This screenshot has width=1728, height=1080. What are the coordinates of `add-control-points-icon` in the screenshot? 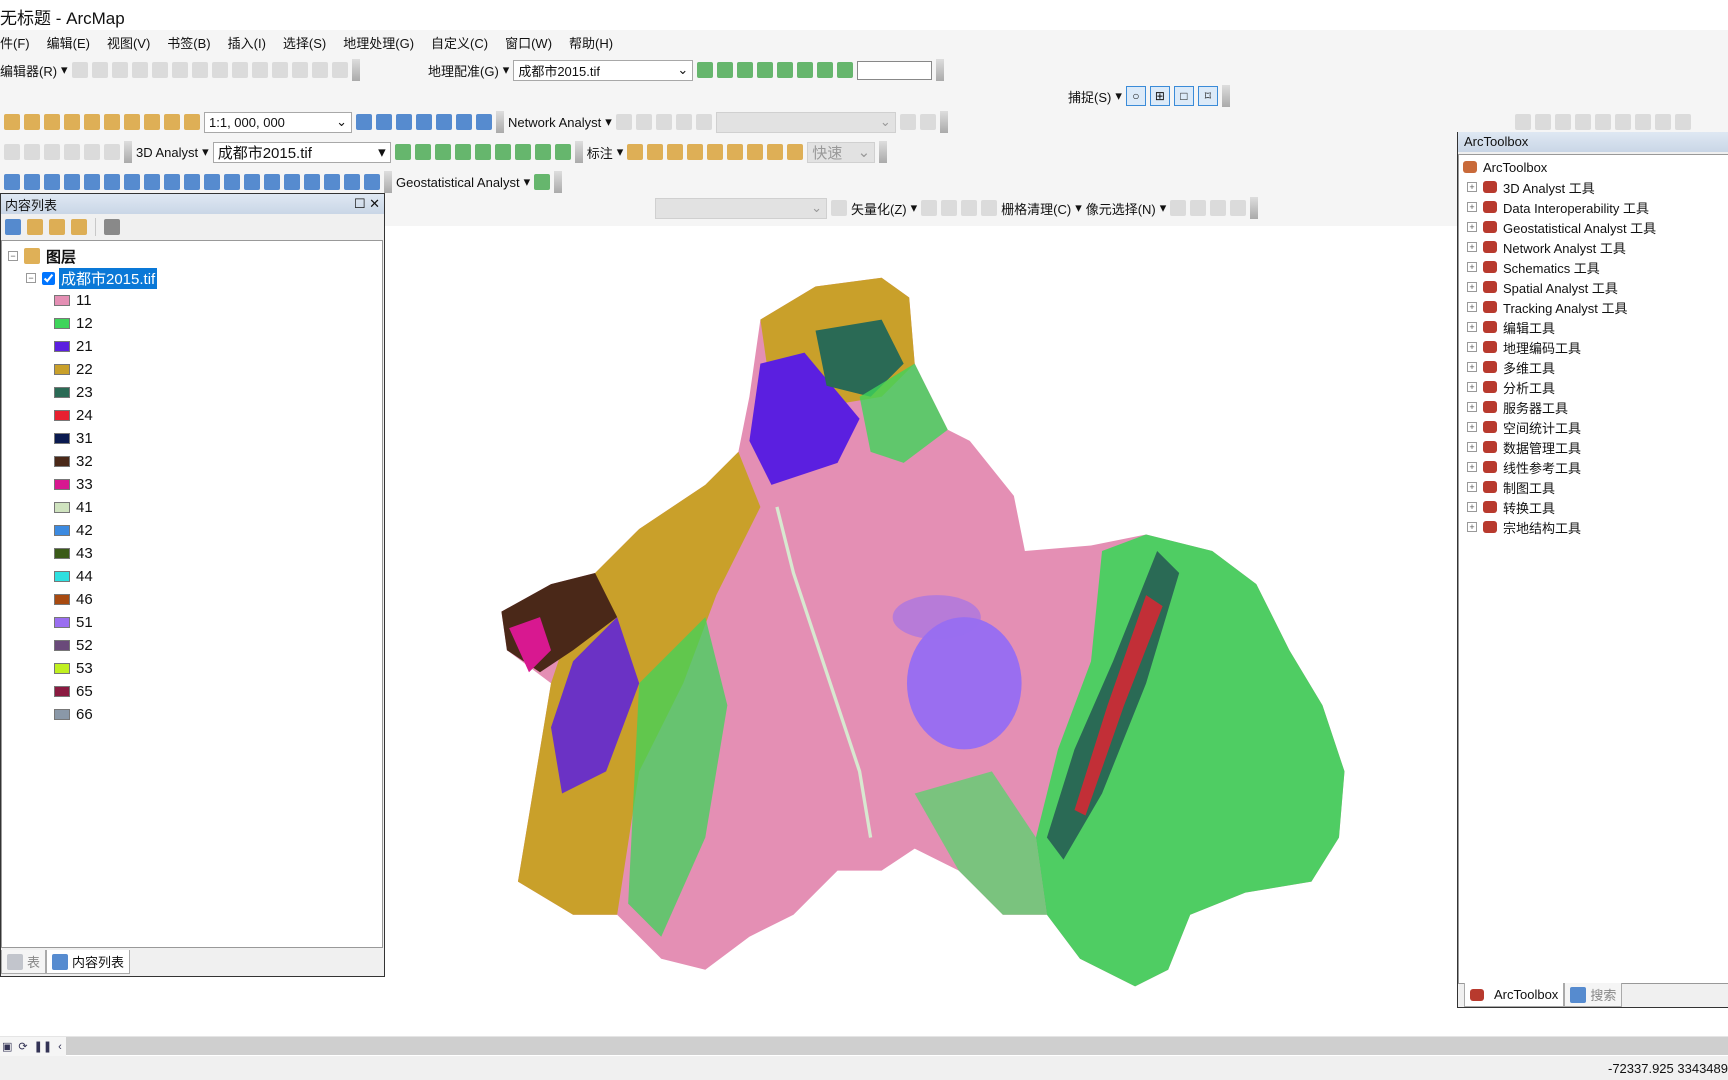 It's located at (705, 70).